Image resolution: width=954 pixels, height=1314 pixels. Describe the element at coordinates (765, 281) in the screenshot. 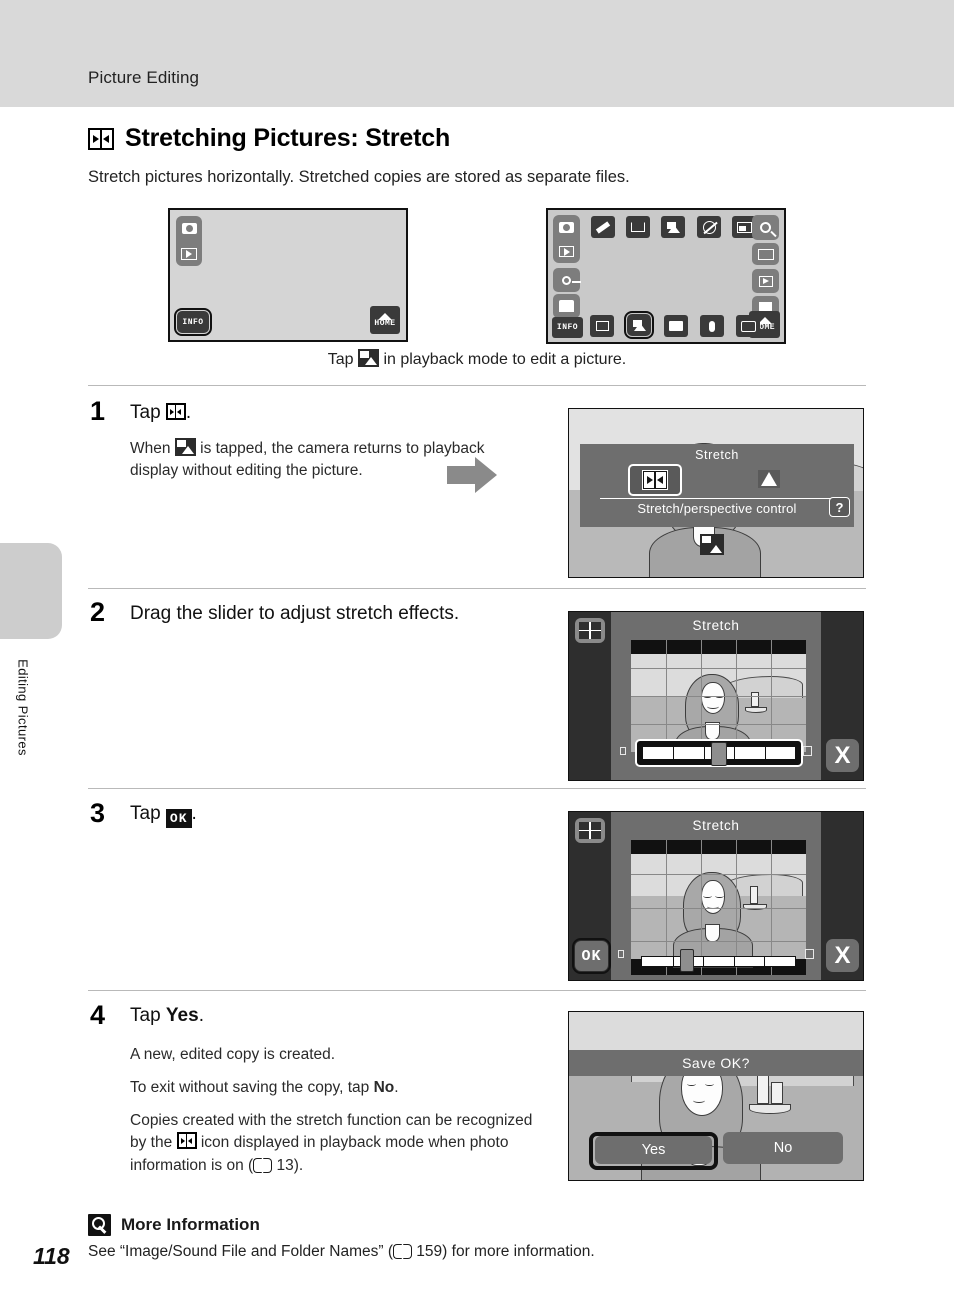

I see `slideshow-icon` at that location.